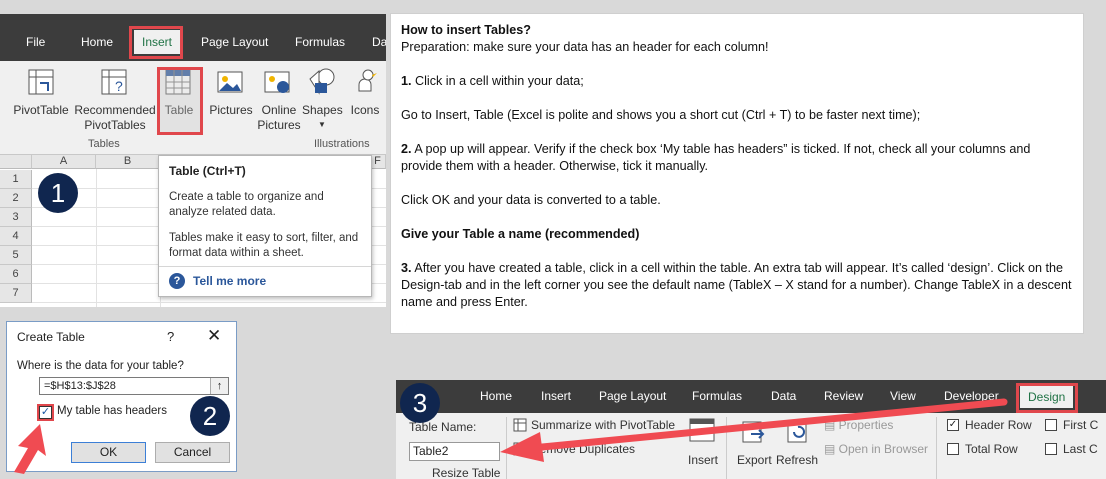  Describe the element at coordinates (797, 432) in the screenshot. I see `refresh-icon` at that location.